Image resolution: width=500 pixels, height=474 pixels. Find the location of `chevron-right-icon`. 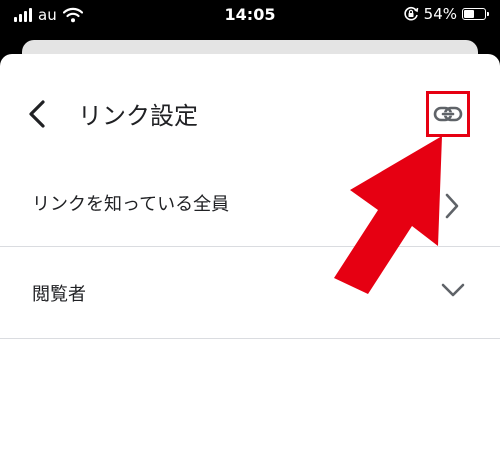

chevron-right-icon is located at coordinates (452, 206).